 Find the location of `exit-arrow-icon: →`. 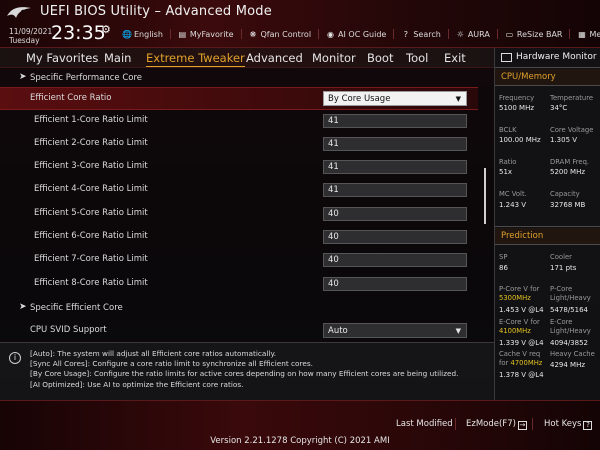

exit-arrow-icon: → is located at coordinates (522, 425).